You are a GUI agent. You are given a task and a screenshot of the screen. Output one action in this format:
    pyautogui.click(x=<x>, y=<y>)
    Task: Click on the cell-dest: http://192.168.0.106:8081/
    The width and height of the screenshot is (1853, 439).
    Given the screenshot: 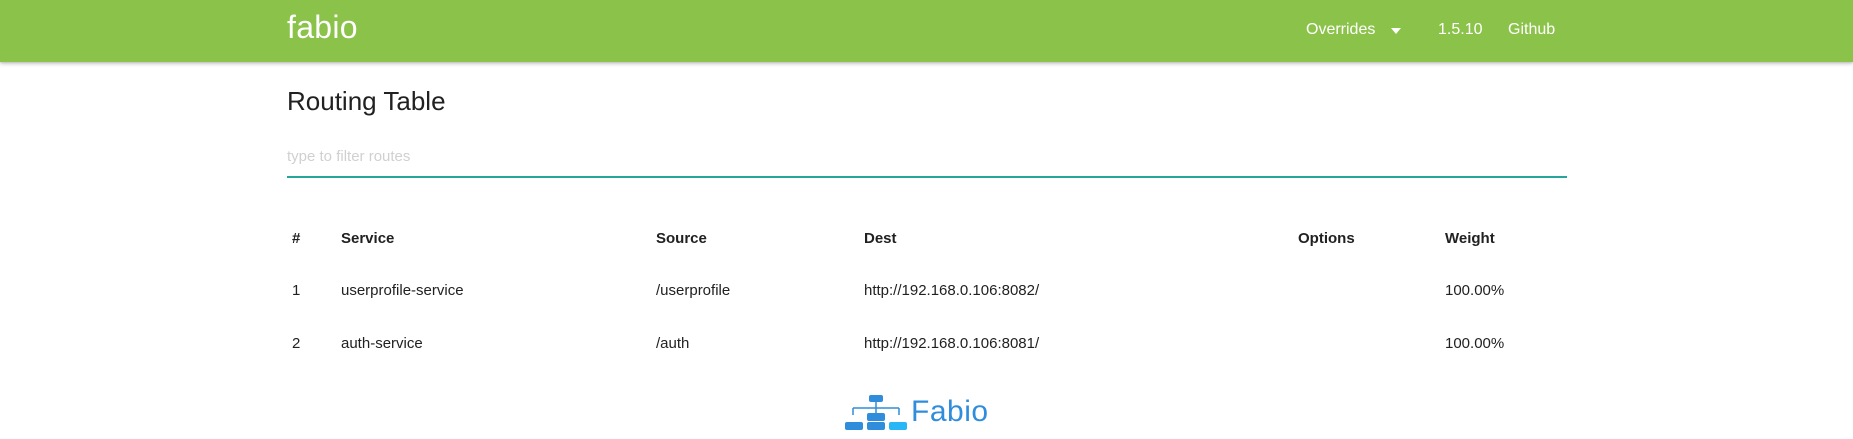 What is the action you would take?
    pyautogui.click(x=952, y=343)
    